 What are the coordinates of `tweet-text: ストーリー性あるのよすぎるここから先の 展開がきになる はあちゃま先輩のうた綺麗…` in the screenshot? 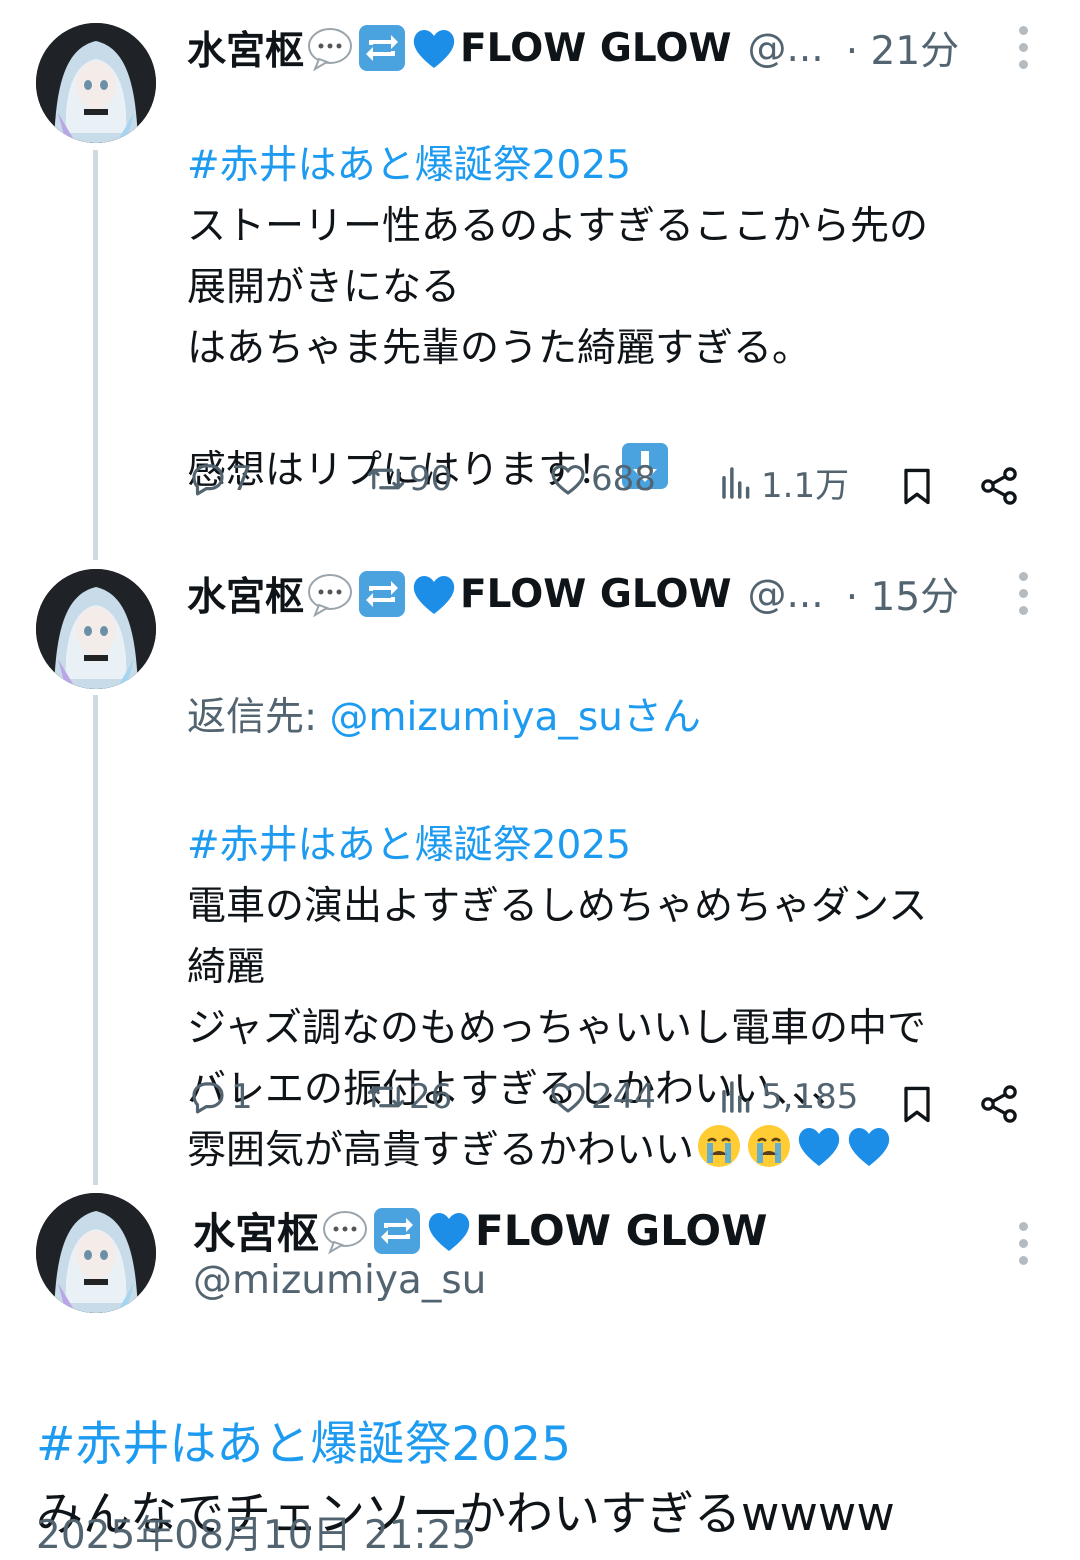 It's located at (558, 348).